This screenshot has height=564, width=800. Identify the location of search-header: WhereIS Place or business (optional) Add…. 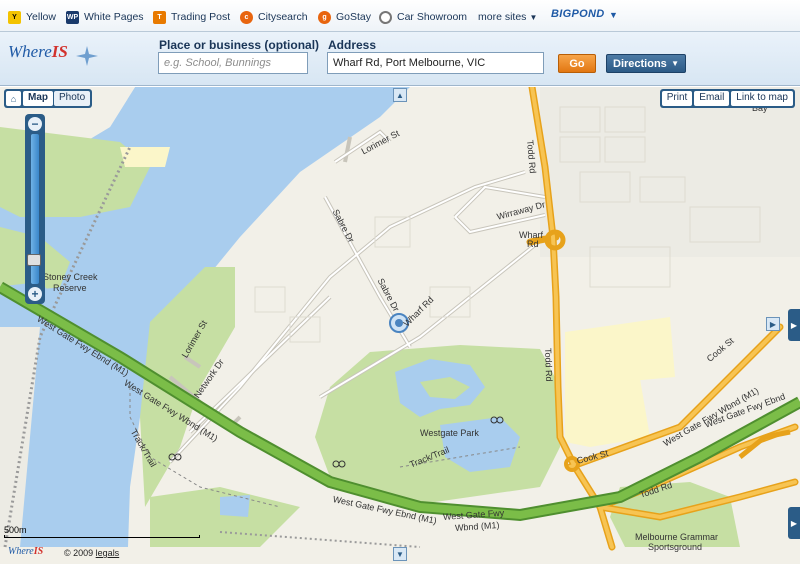
(400, 59).